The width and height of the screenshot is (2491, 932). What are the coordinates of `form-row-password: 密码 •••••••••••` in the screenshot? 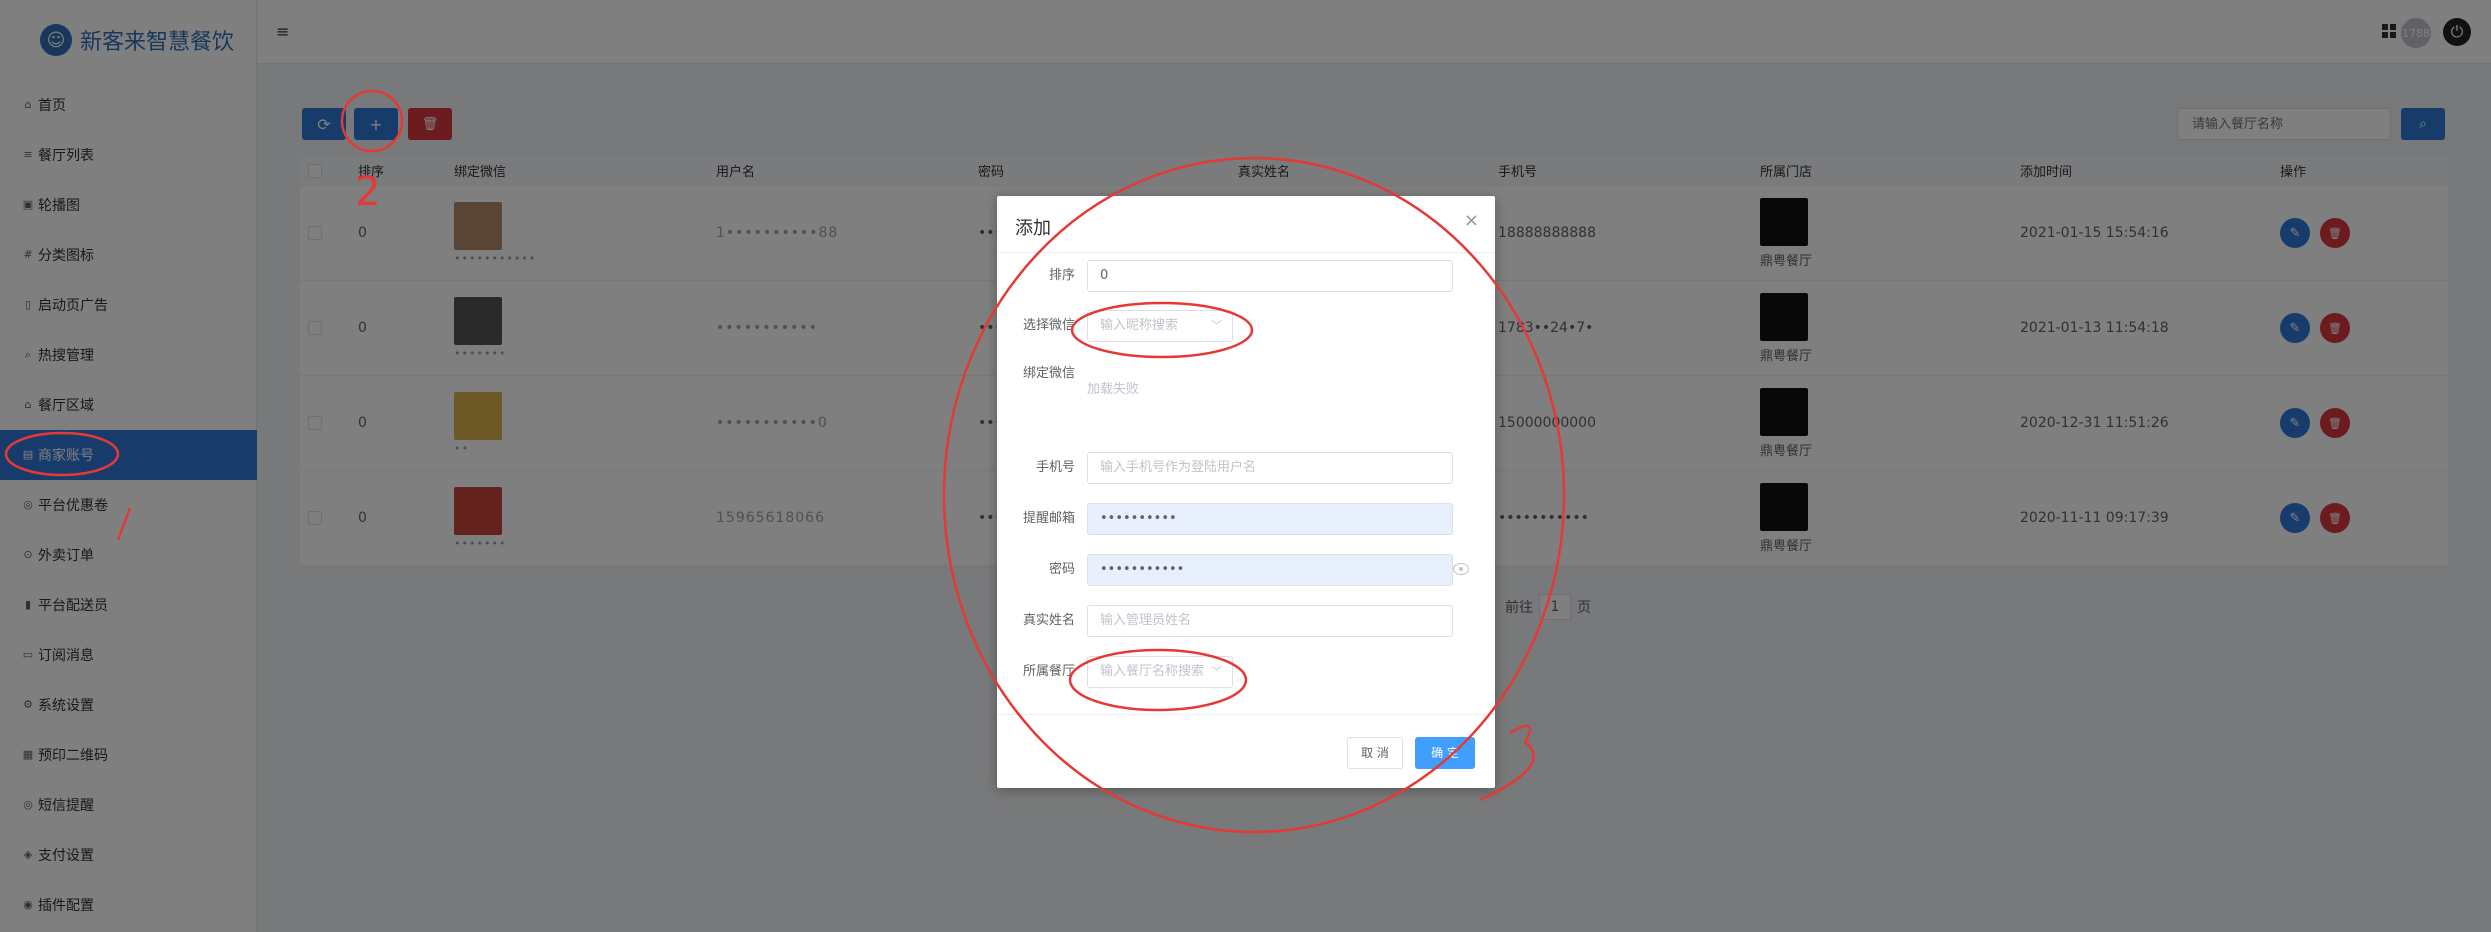 It's located at (1246, 570).